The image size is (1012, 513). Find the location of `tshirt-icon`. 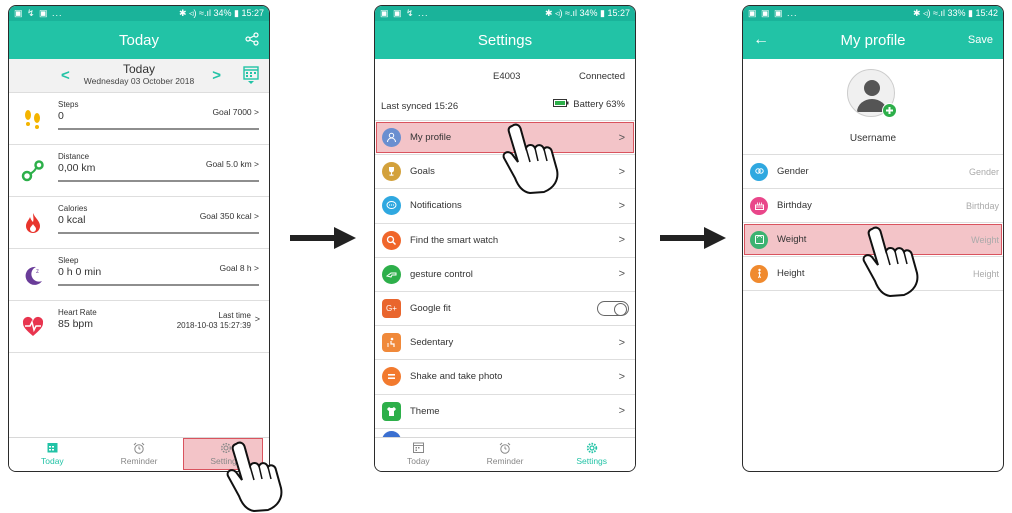

tshirt-icon is located at coordinates (391, 411).